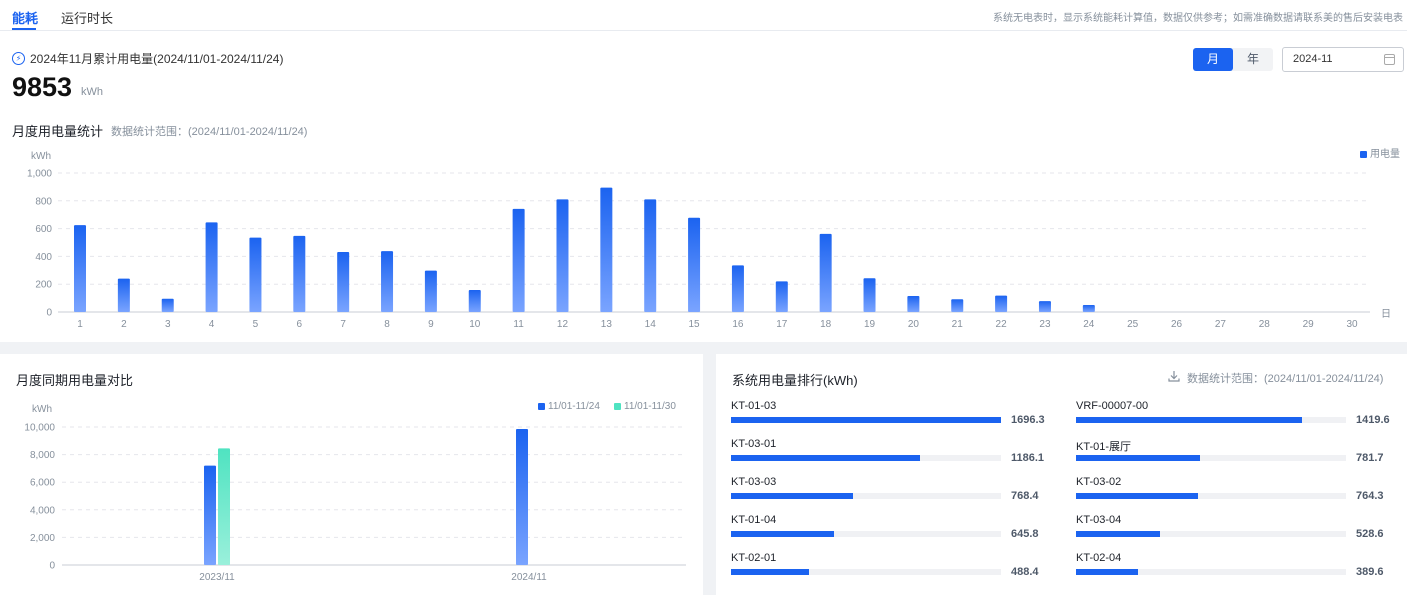  I want to click on ranking-item-name: KT-01-展厅, so click(1104, 447).